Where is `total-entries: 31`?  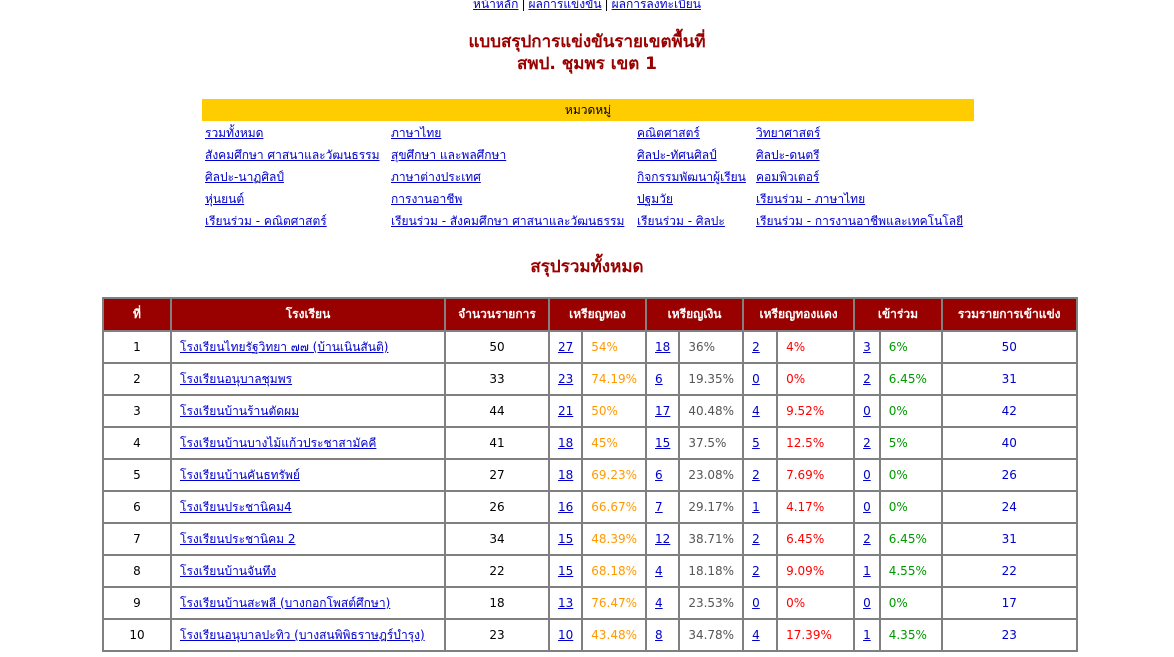 total-entries: 31 is located at coordinates (1009, 539).